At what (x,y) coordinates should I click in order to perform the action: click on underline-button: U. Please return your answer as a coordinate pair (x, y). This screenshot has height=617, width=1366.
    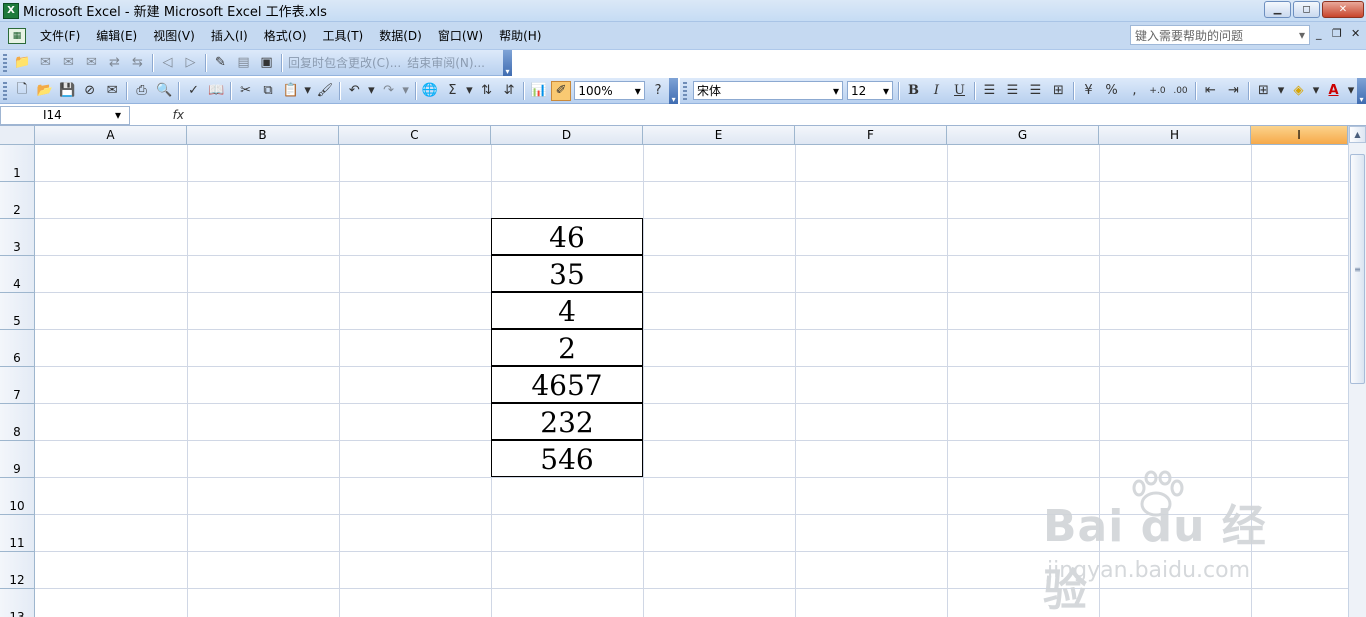
    Looking at the image, I should click on (959, 91).